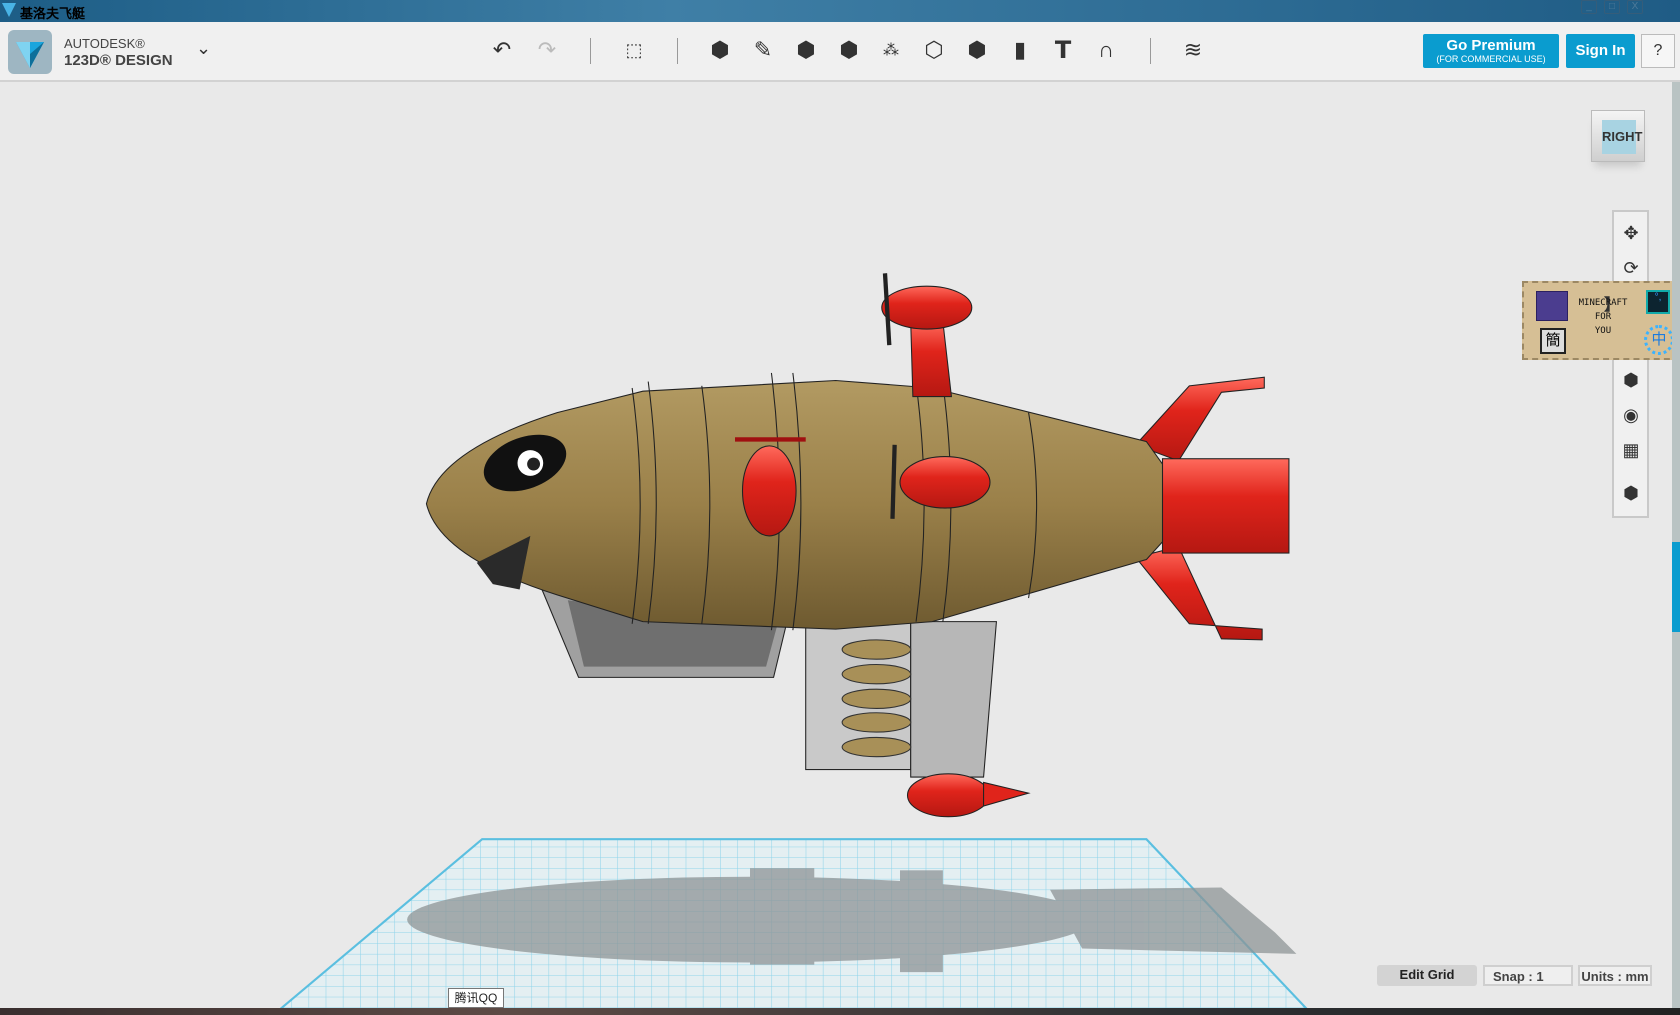 The image size is (1680, 1015). I want to click on ime-skin-label: MINECRAFT FOR YOU, so click(1603, 317).